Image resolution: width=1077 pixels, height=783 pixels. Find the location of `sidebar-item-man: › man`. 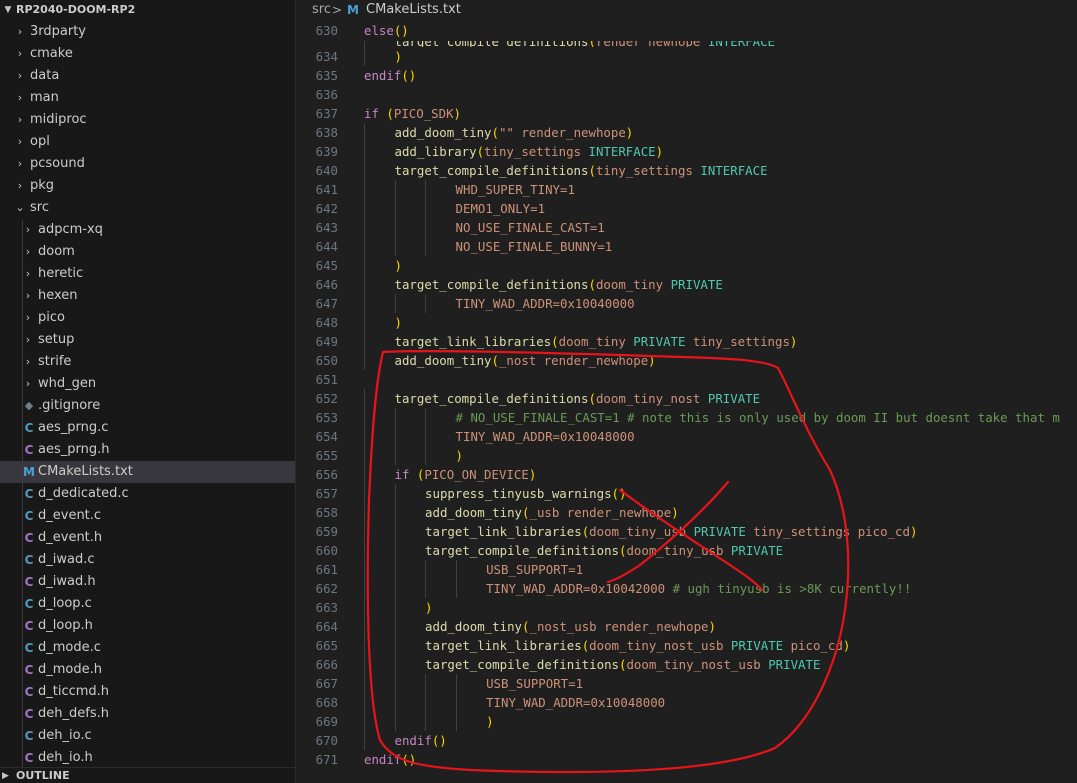

sidebar-item-man: › man is located at coordinates (147, 98).